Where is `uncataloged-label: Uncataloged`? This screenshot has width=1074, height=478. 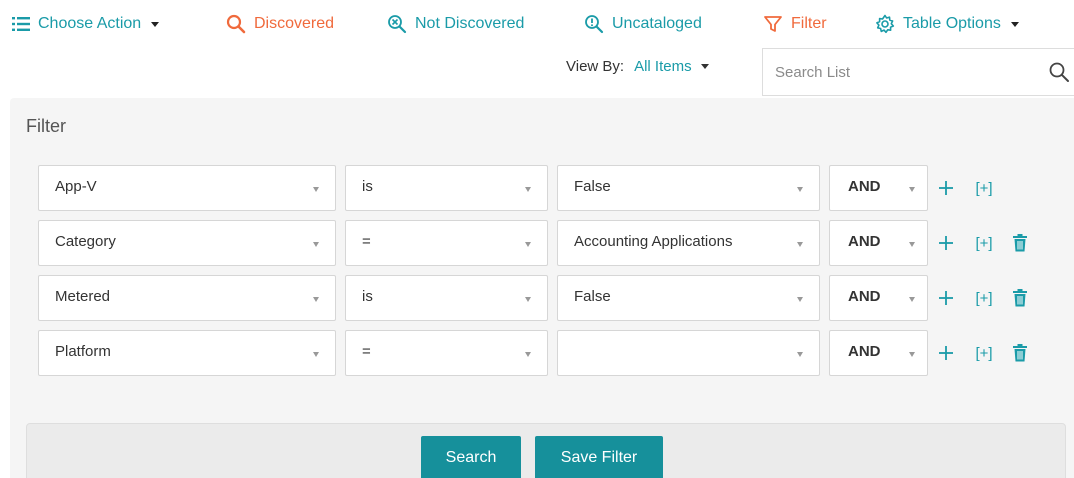
uncataloged-label: Uncataloged is located at coordinates (657, 23).